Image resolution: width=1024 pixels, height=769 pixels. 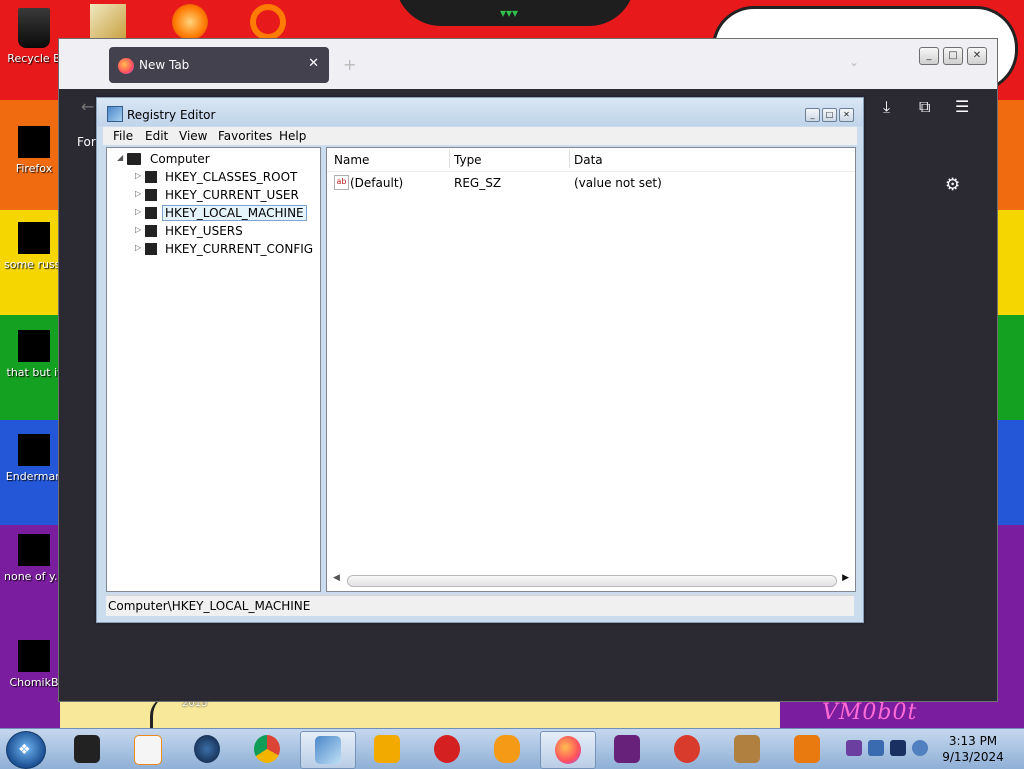 I want to click on window-title: Registry Editor, so click(x=171, y=115).